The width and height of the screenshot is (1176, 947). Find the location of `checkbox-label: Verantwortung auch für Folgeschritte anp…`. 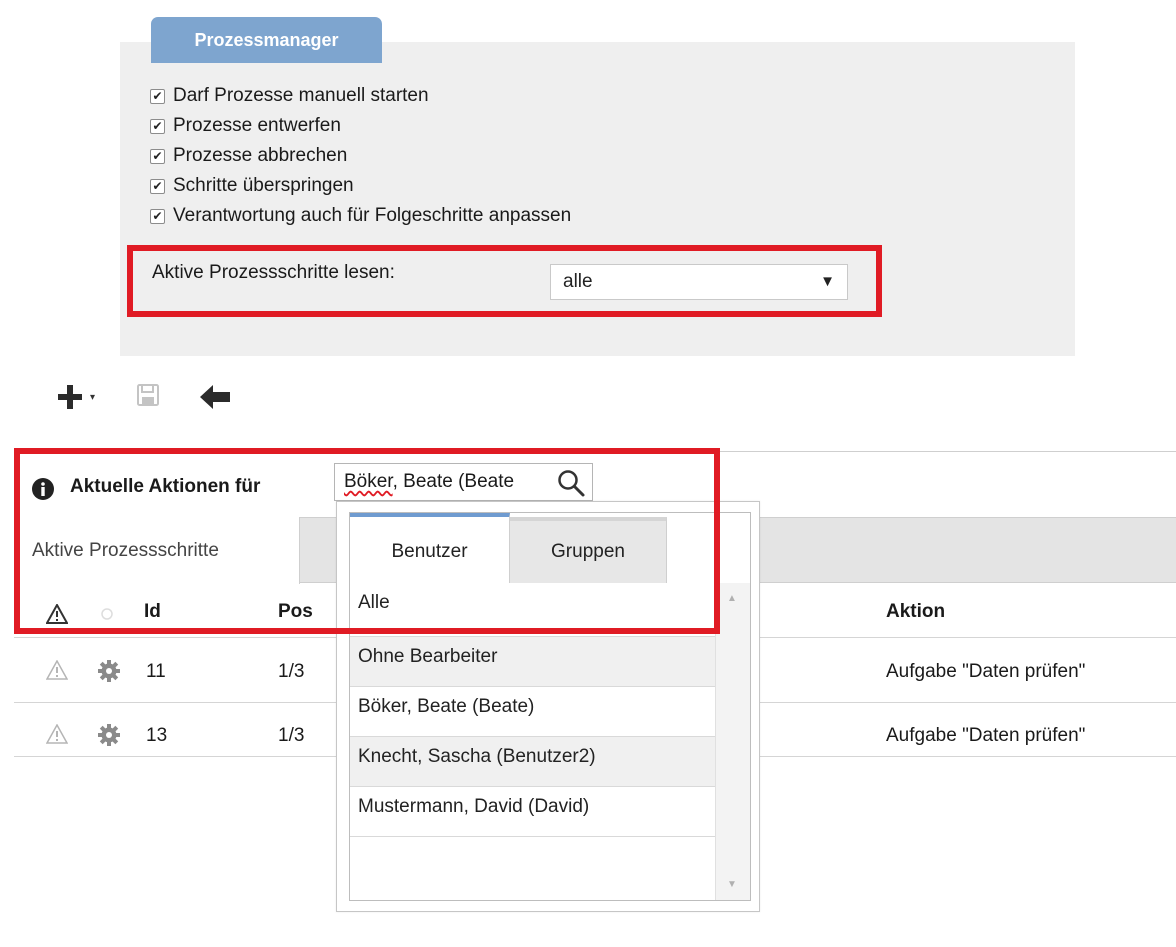

checkbox-label: Verantwortung auch für Folgeschritte anp… is located at coordinates (372, 215).